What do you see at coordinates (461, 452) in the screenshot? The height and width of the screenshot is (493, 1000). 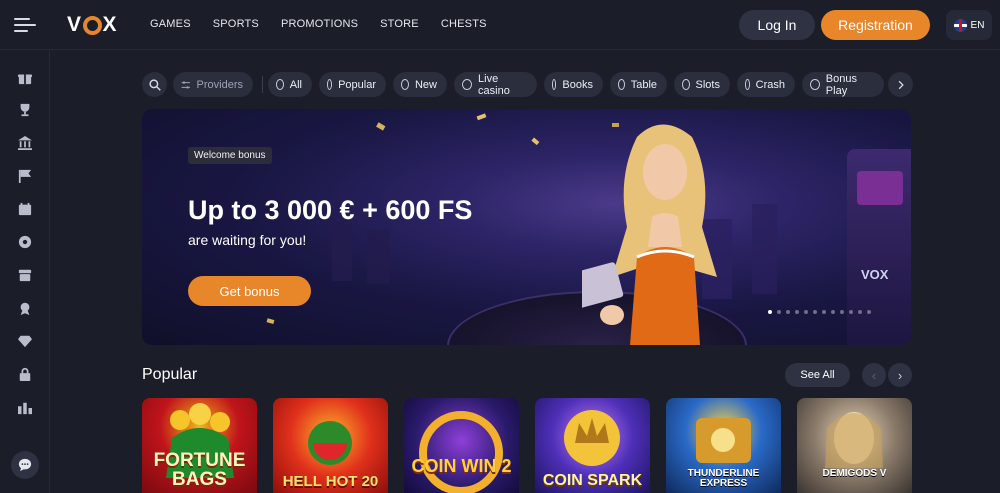 I see `coin-win-art` at bounding box center [461, 452].